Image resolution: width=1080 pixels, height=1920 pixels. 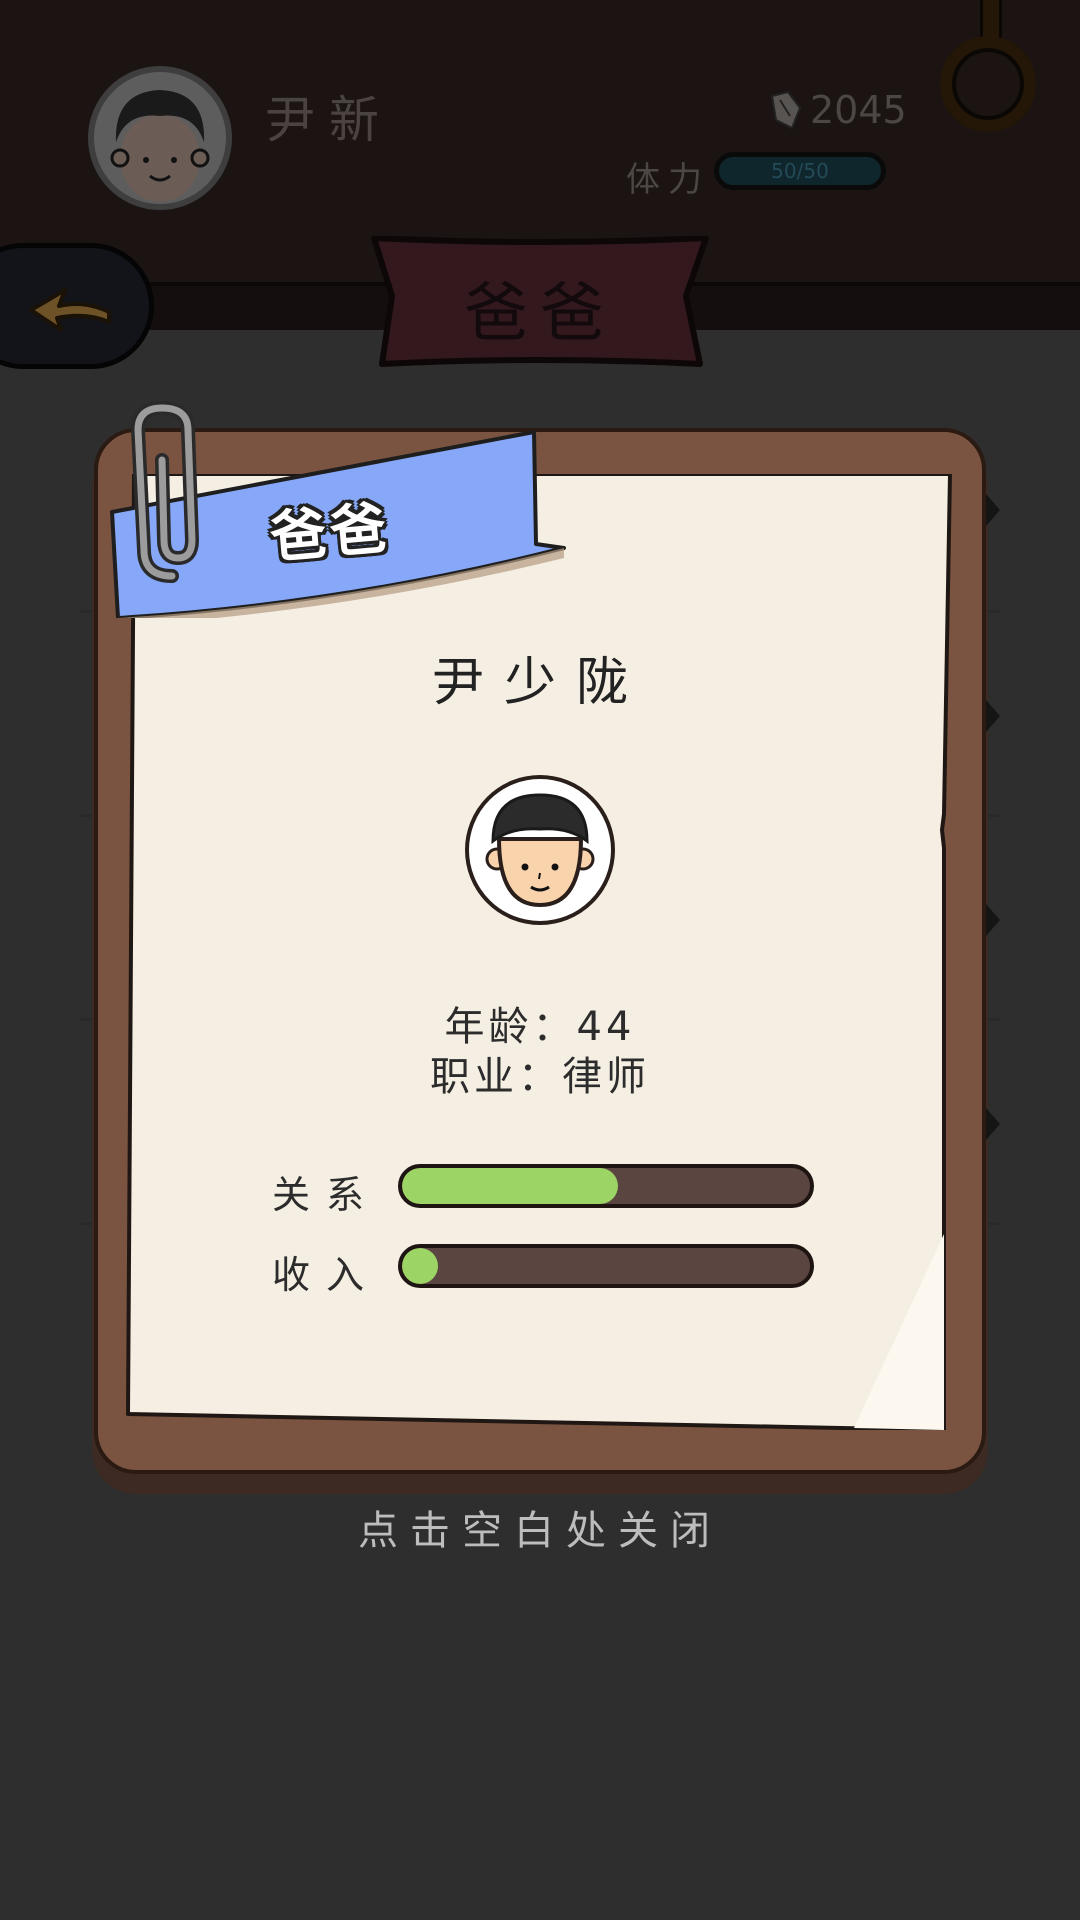 I want to click on ribbon-label: 爸爸, so click(x=330, y=533).